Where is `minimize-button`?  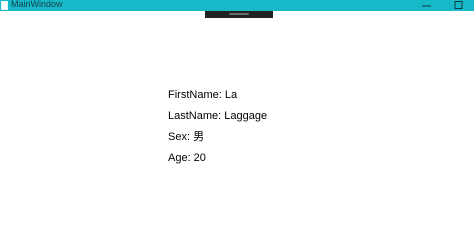
minimize-button is located at coordinates (426, 5).